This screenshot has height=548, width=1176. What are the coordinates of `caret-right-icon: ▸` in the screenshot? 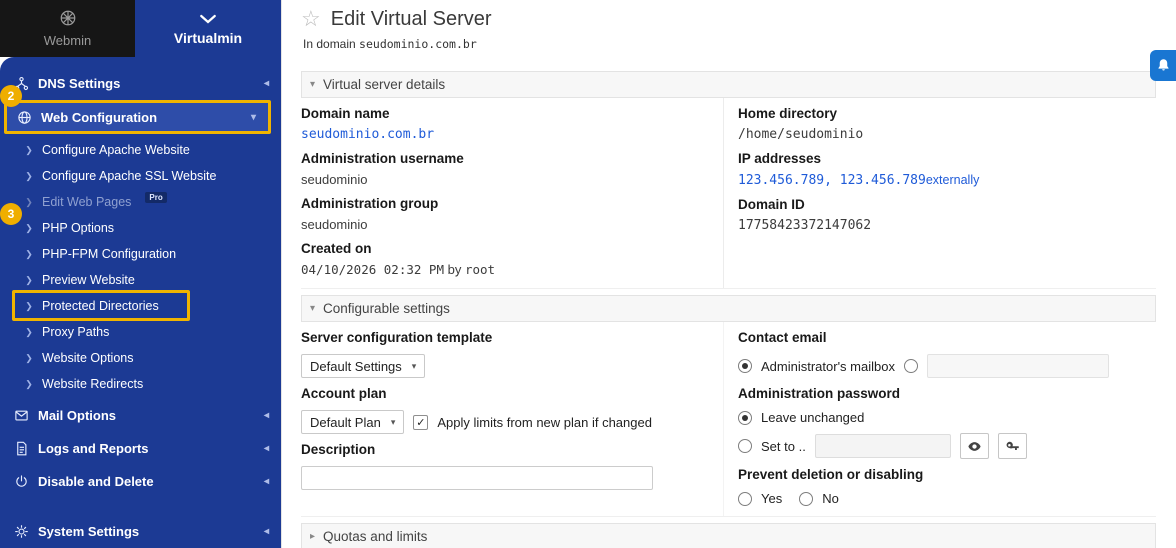 It's located at (313, 536).